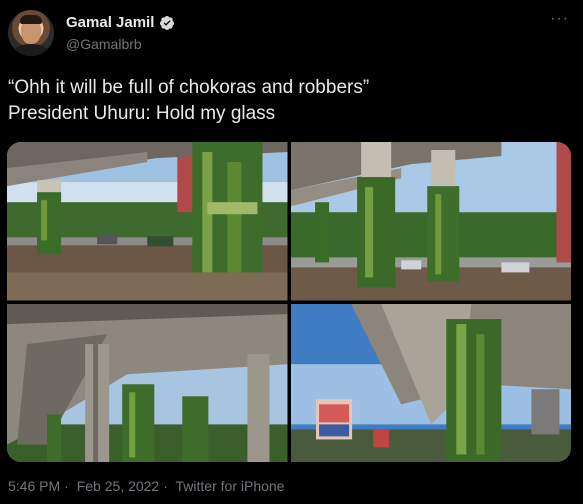  Describe the element at coordinates (110, 22) in the screenshot. I see `author-name: Gamal Jamil` at that location.